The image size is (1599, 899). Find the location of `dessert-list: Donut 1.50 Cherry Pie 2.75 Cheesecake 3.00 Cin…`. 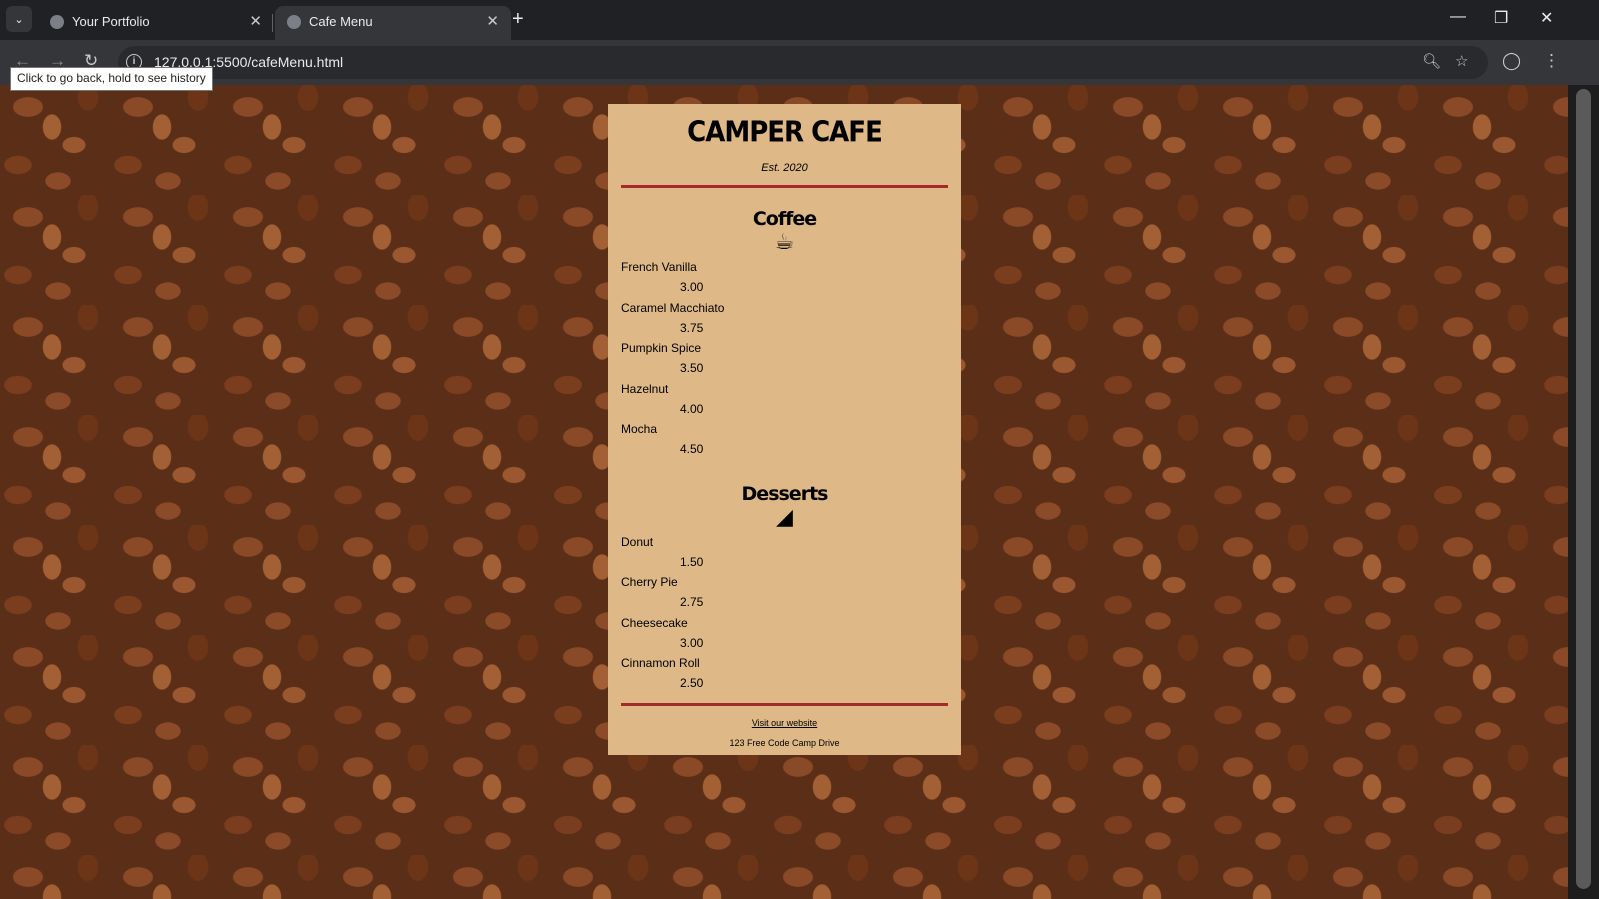

dessert-list: Donut 1.50 Cherry Pie 2.75 Cheesecake 3.00 Cin… is located at coordinates (784, 614).